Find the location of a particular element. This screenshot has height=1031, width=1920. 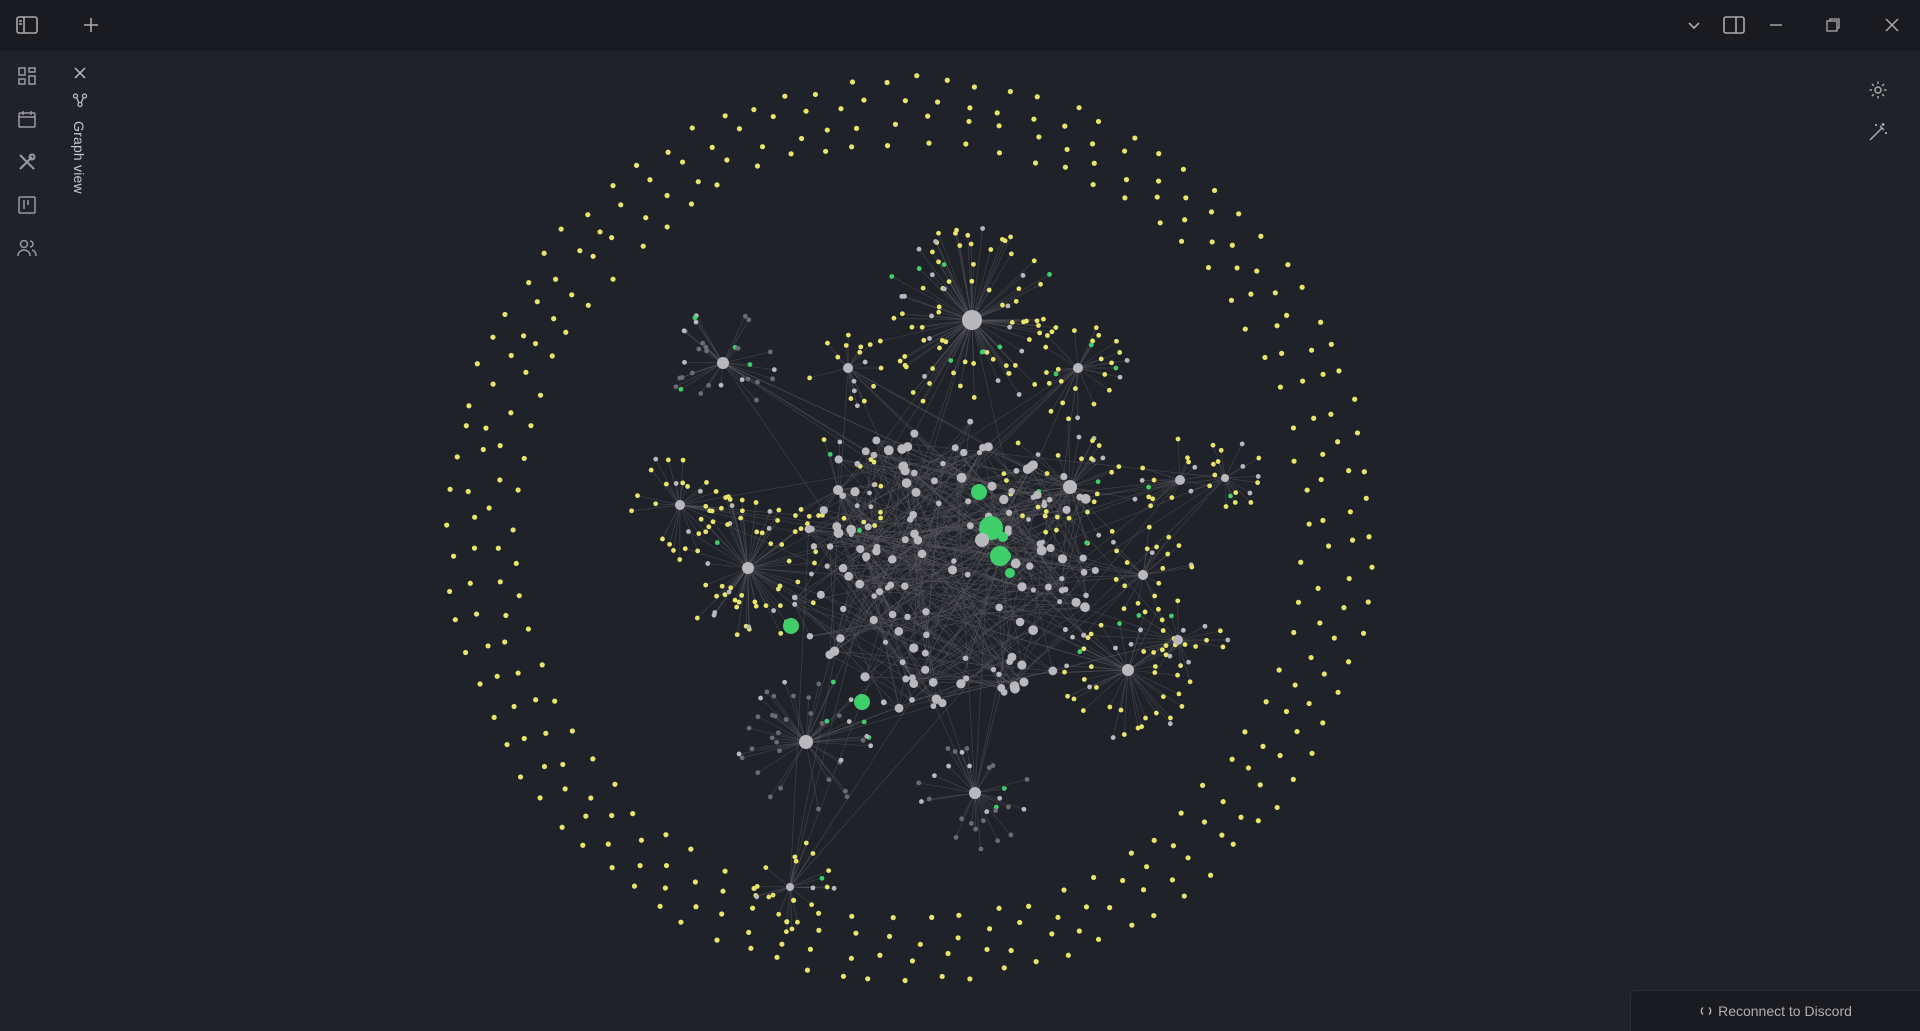

tab-label: Graph view is located at coordinates (79, 157).